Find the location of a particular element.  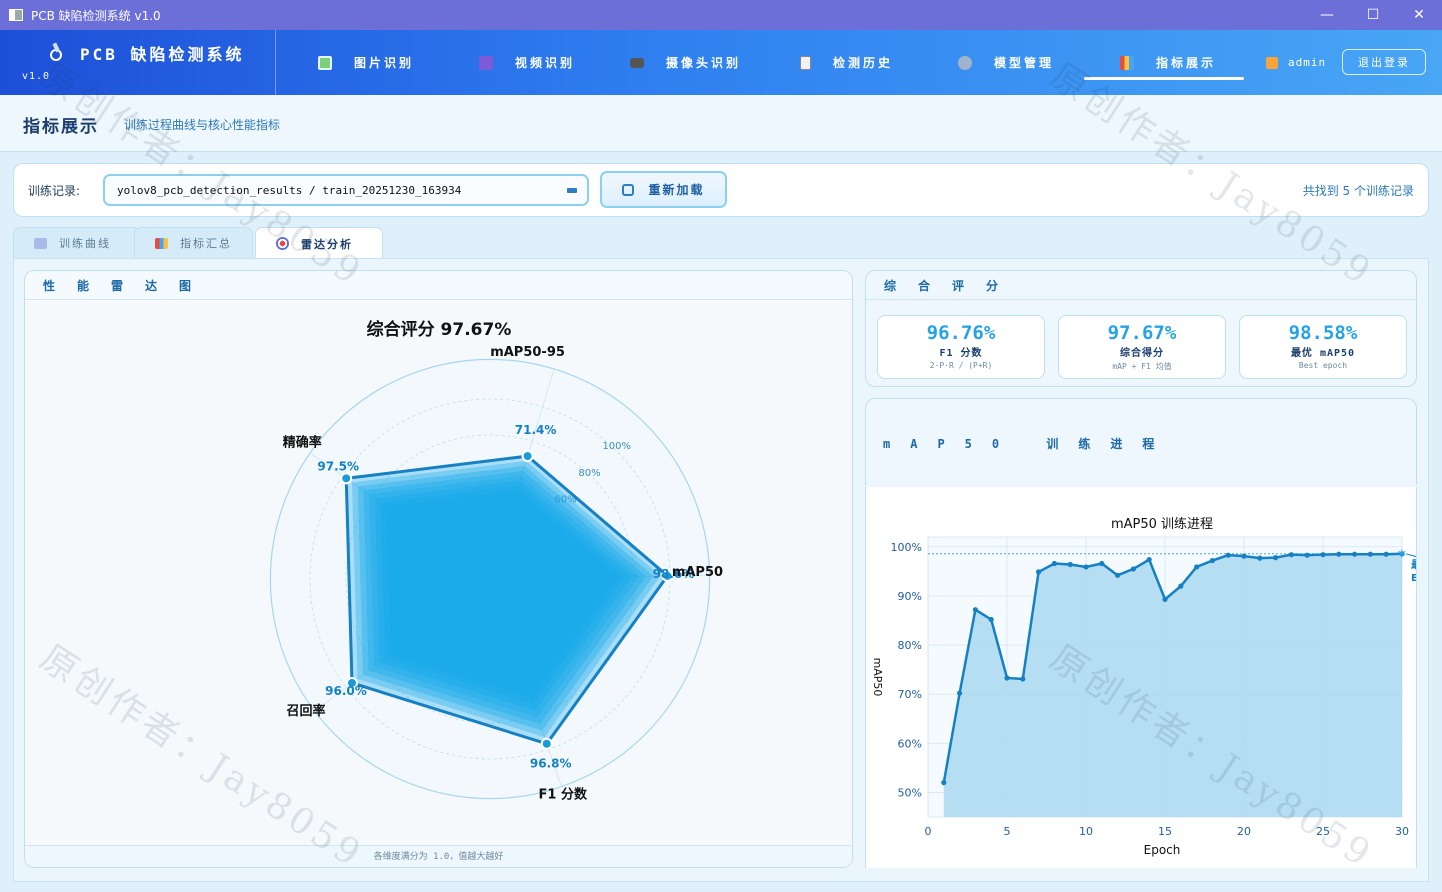

x-axis-label: Epoch is located at coordinates (1162, 850).